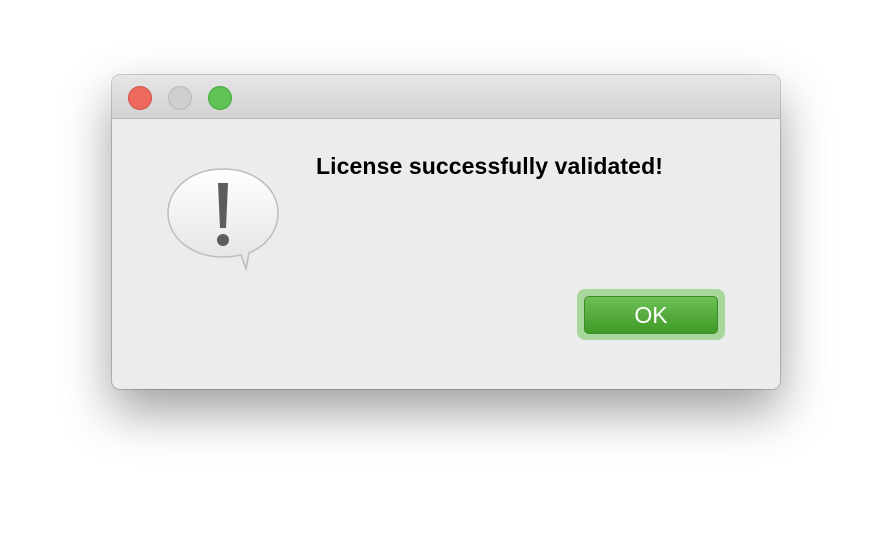 Image resolution: width=892 pixels, height=538 pixels. What do you see at coordinates (446, 97) in the screenshot?
I see `title-bar` at bounding box center [446, 97].